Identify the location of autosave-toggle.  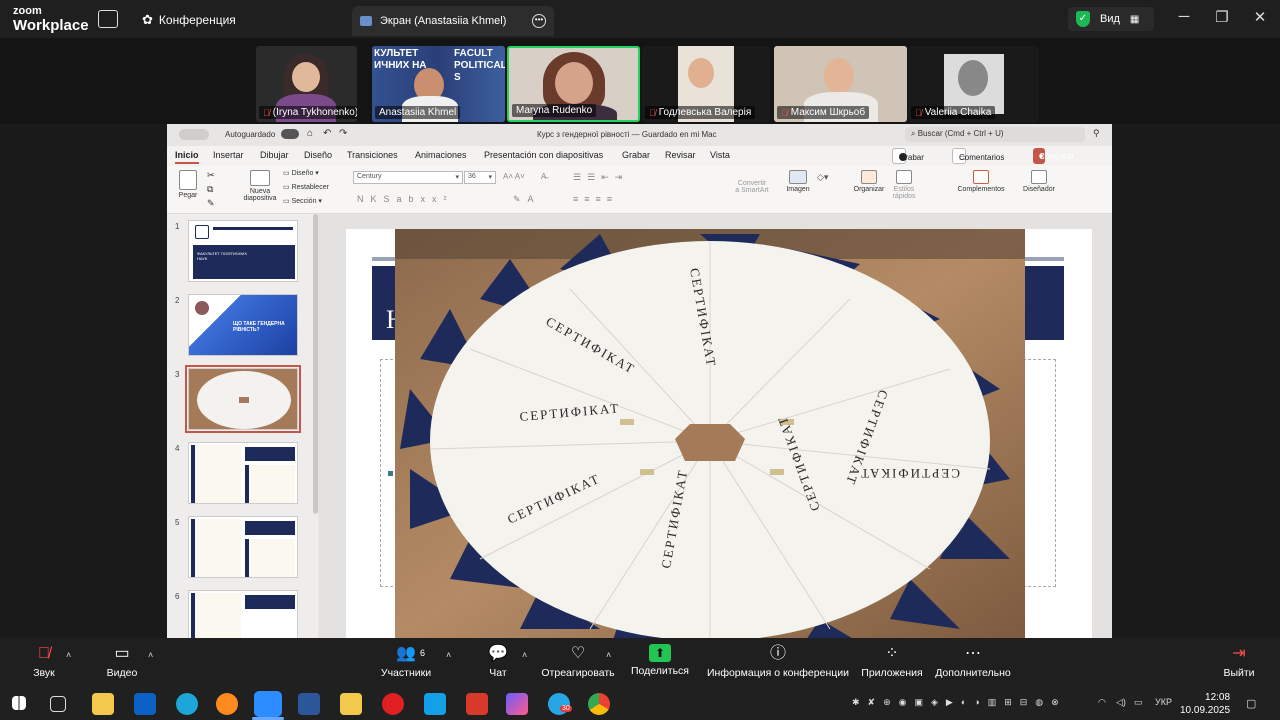
(290, 134).